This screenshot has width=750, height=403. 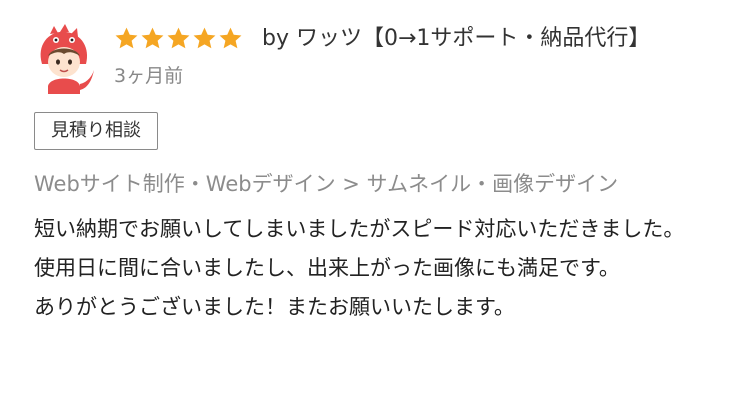 I want to click on reviewer-prefix: by, so click(x=275, y=38).